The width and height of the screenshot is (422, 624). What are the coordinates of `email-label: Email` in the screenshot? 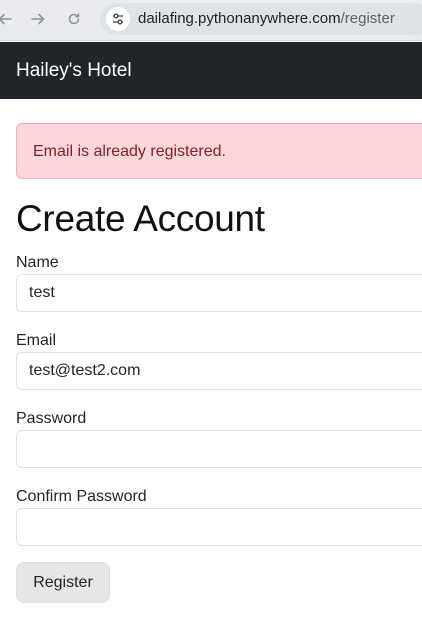 It's located at (36, 340).